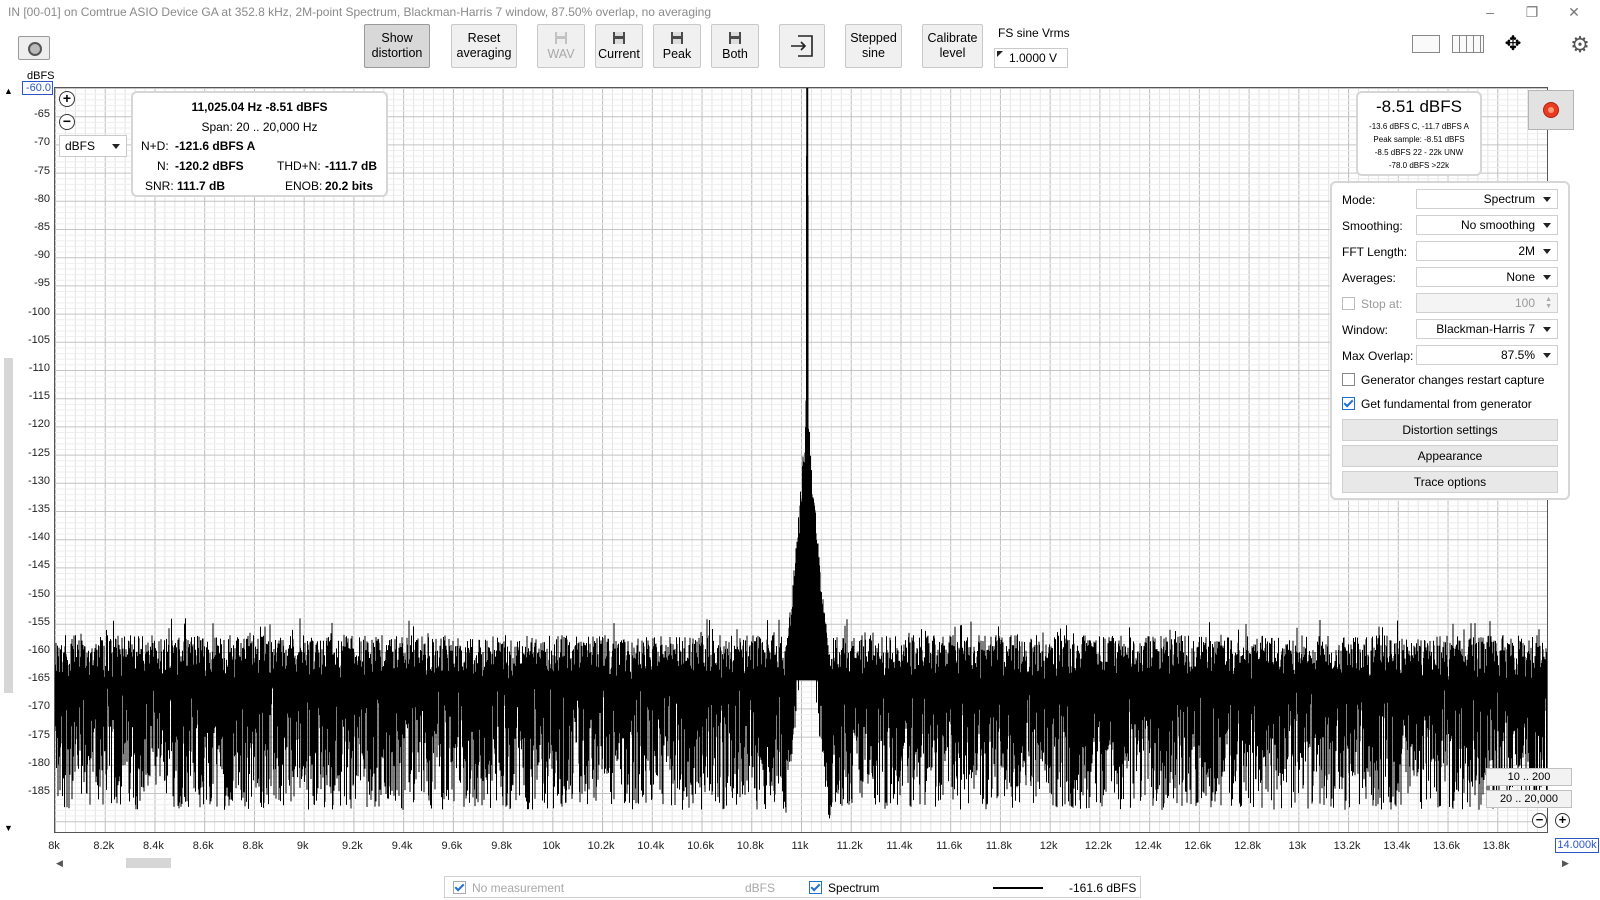 Image resolution: width=1600 pixels, height=900 pixels. I want to click on x-zoom-out-icon: −, so click(1539, 820).